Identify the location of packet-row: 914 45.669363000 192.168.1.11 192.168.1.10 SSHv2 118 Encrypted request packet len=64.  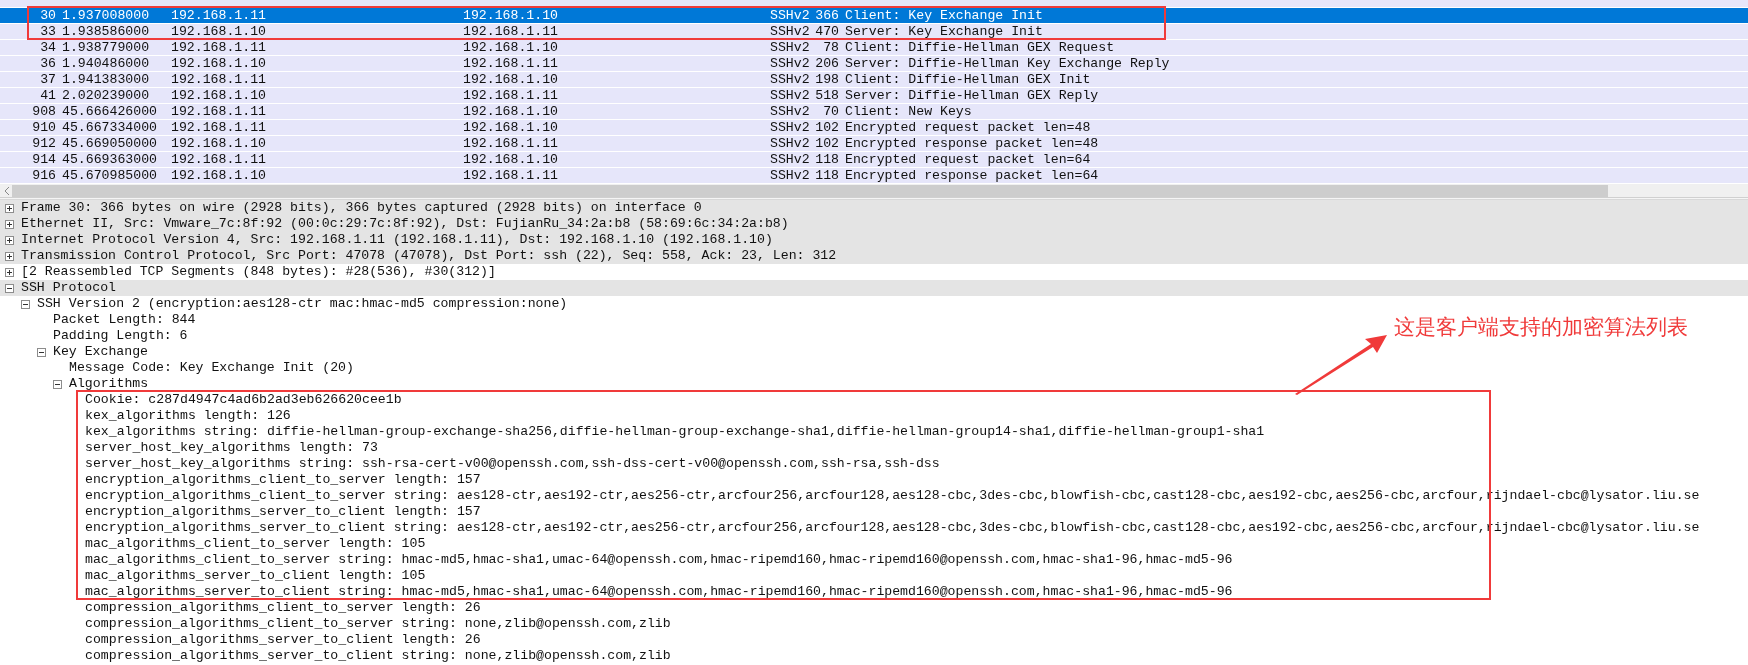
(874, 160).